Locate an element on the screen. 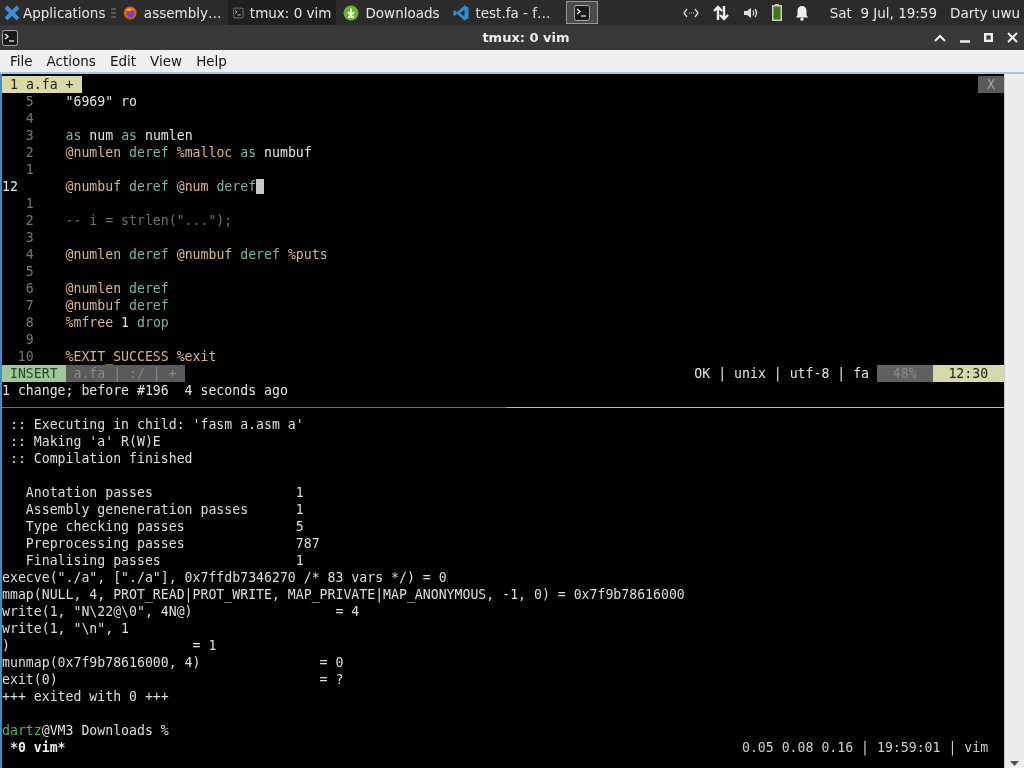 This screenshot has width=1024, height=768. menu-item: Edit is located at coordinates (123, 61).